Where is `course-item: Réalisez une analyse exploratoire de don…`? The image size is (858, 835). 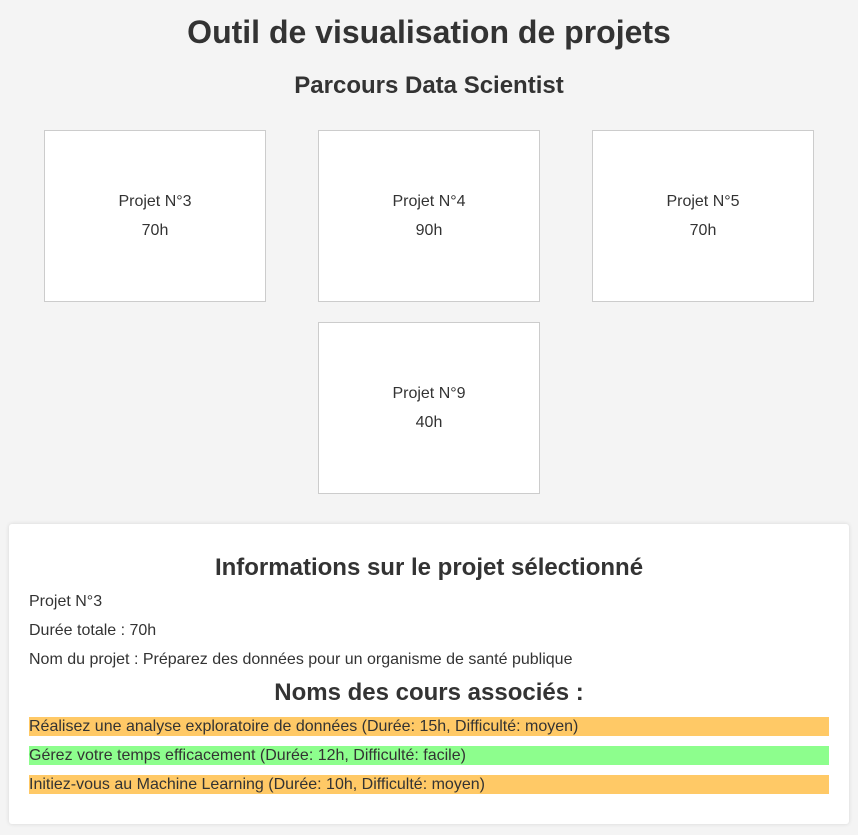
course-item: Réalisez une analyse exploratoire de don… is located at coordinates (429, 726).